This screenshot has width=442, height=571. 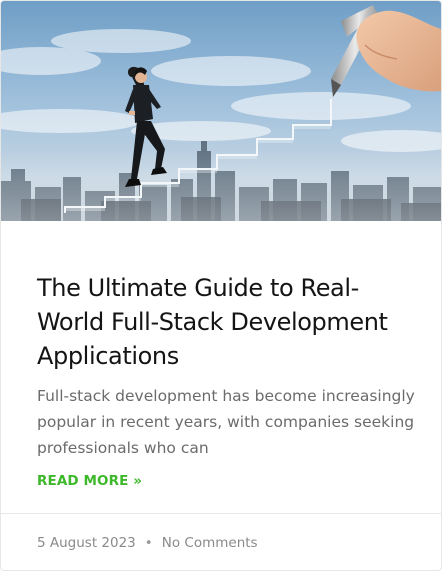 I want to click on read-more-link: READ MORE », so click(x=89, y=481).